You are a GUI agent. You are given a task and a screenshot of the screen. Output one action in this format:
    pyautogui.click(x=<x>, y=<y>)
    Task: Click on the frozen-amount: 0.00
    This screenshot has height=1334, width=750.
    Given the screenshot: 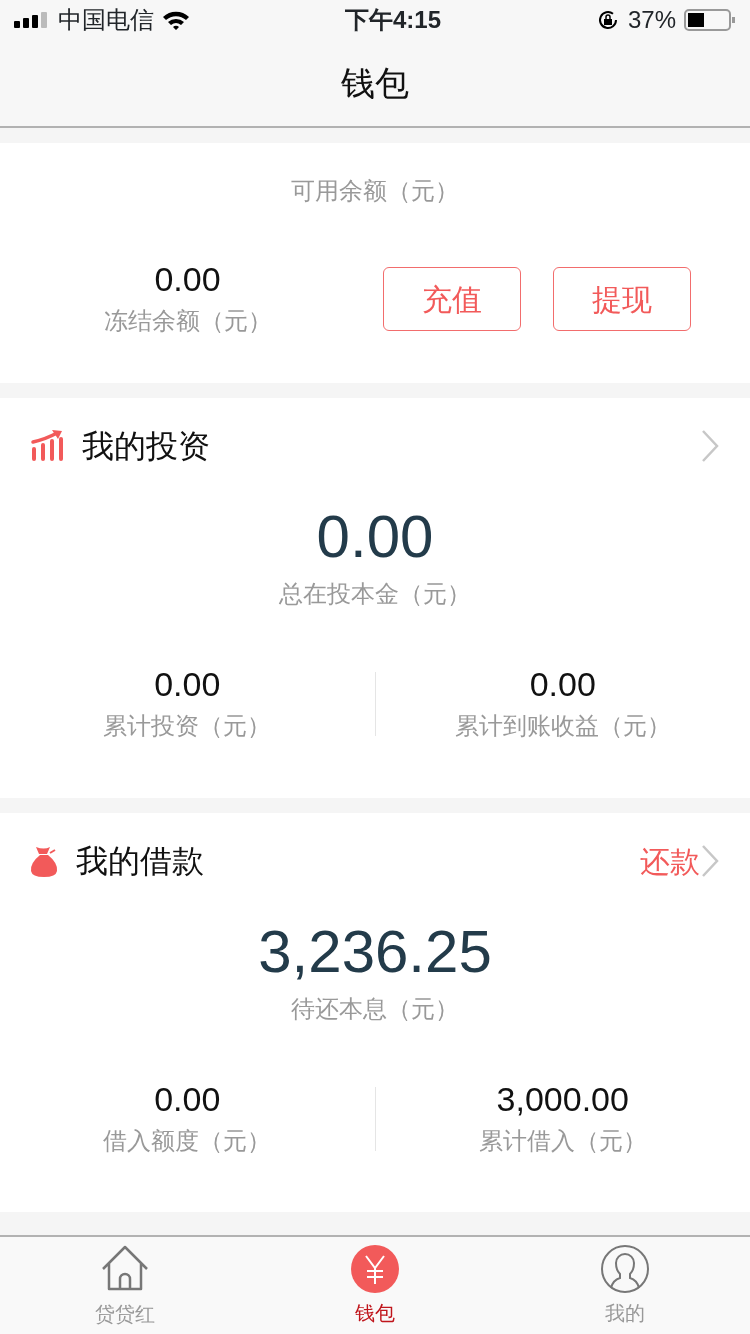 What is the action you would take?
    pyautogui.click(x=187, y=279)
    